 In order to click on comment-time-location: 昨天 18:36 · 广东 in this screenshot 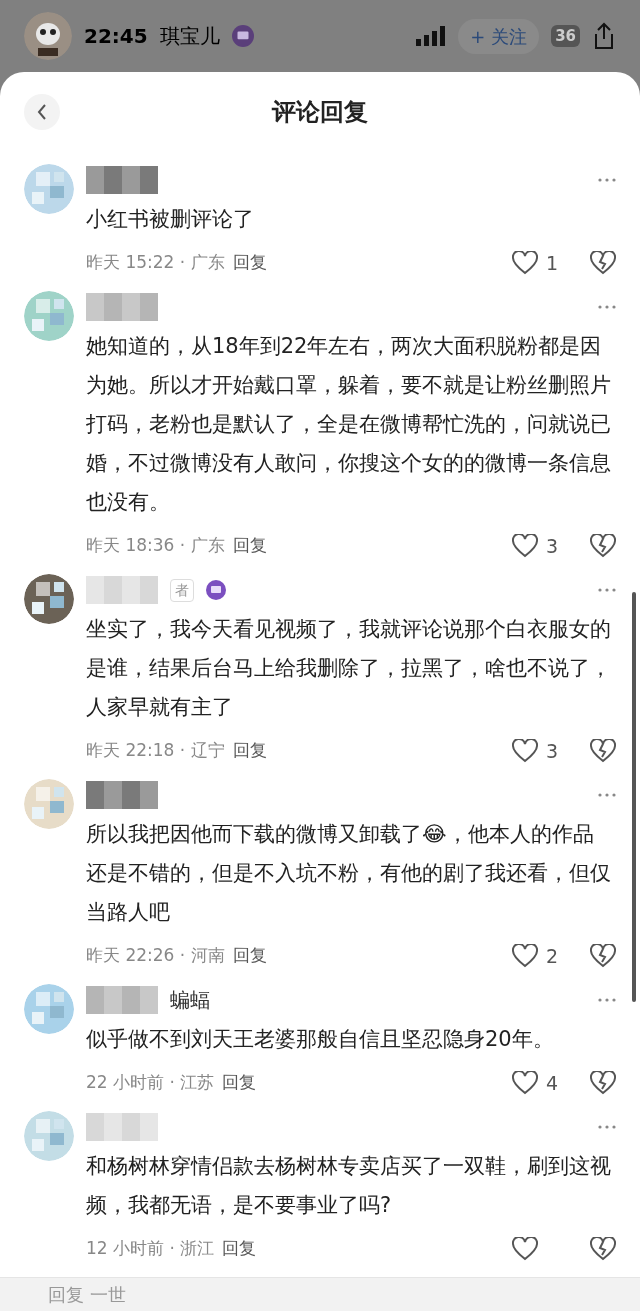, I will do `click(155, 546)`.